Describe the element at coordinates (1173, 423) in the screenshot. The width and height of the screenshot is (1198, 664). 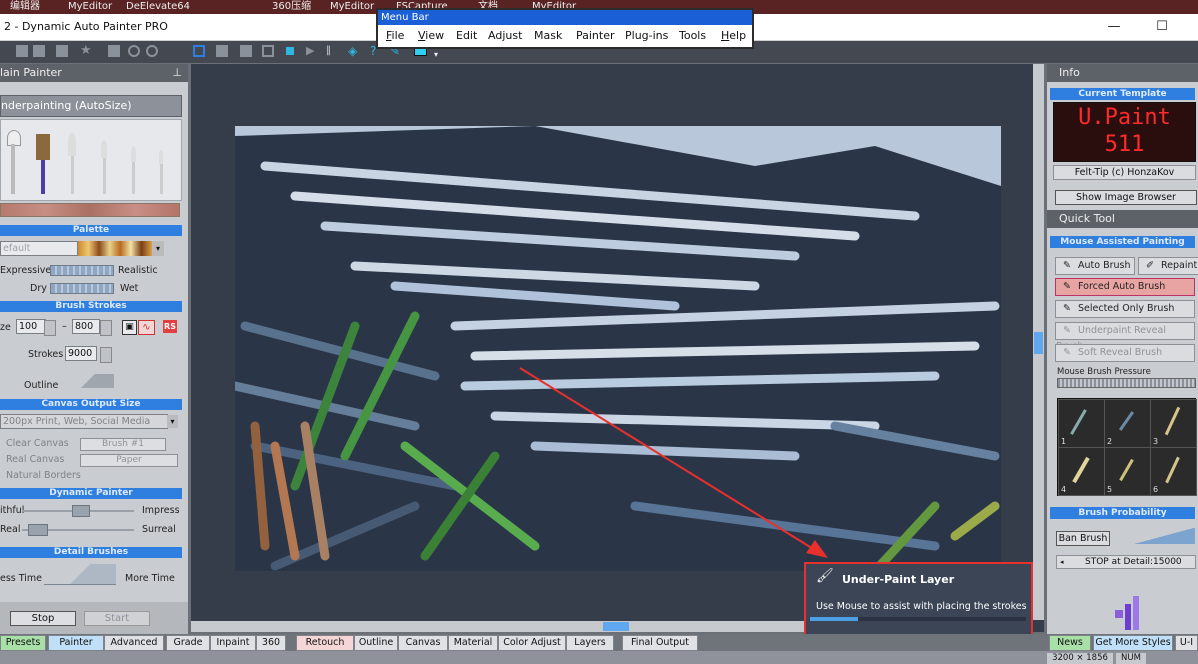
I see `brush-slot: 3` at that location.